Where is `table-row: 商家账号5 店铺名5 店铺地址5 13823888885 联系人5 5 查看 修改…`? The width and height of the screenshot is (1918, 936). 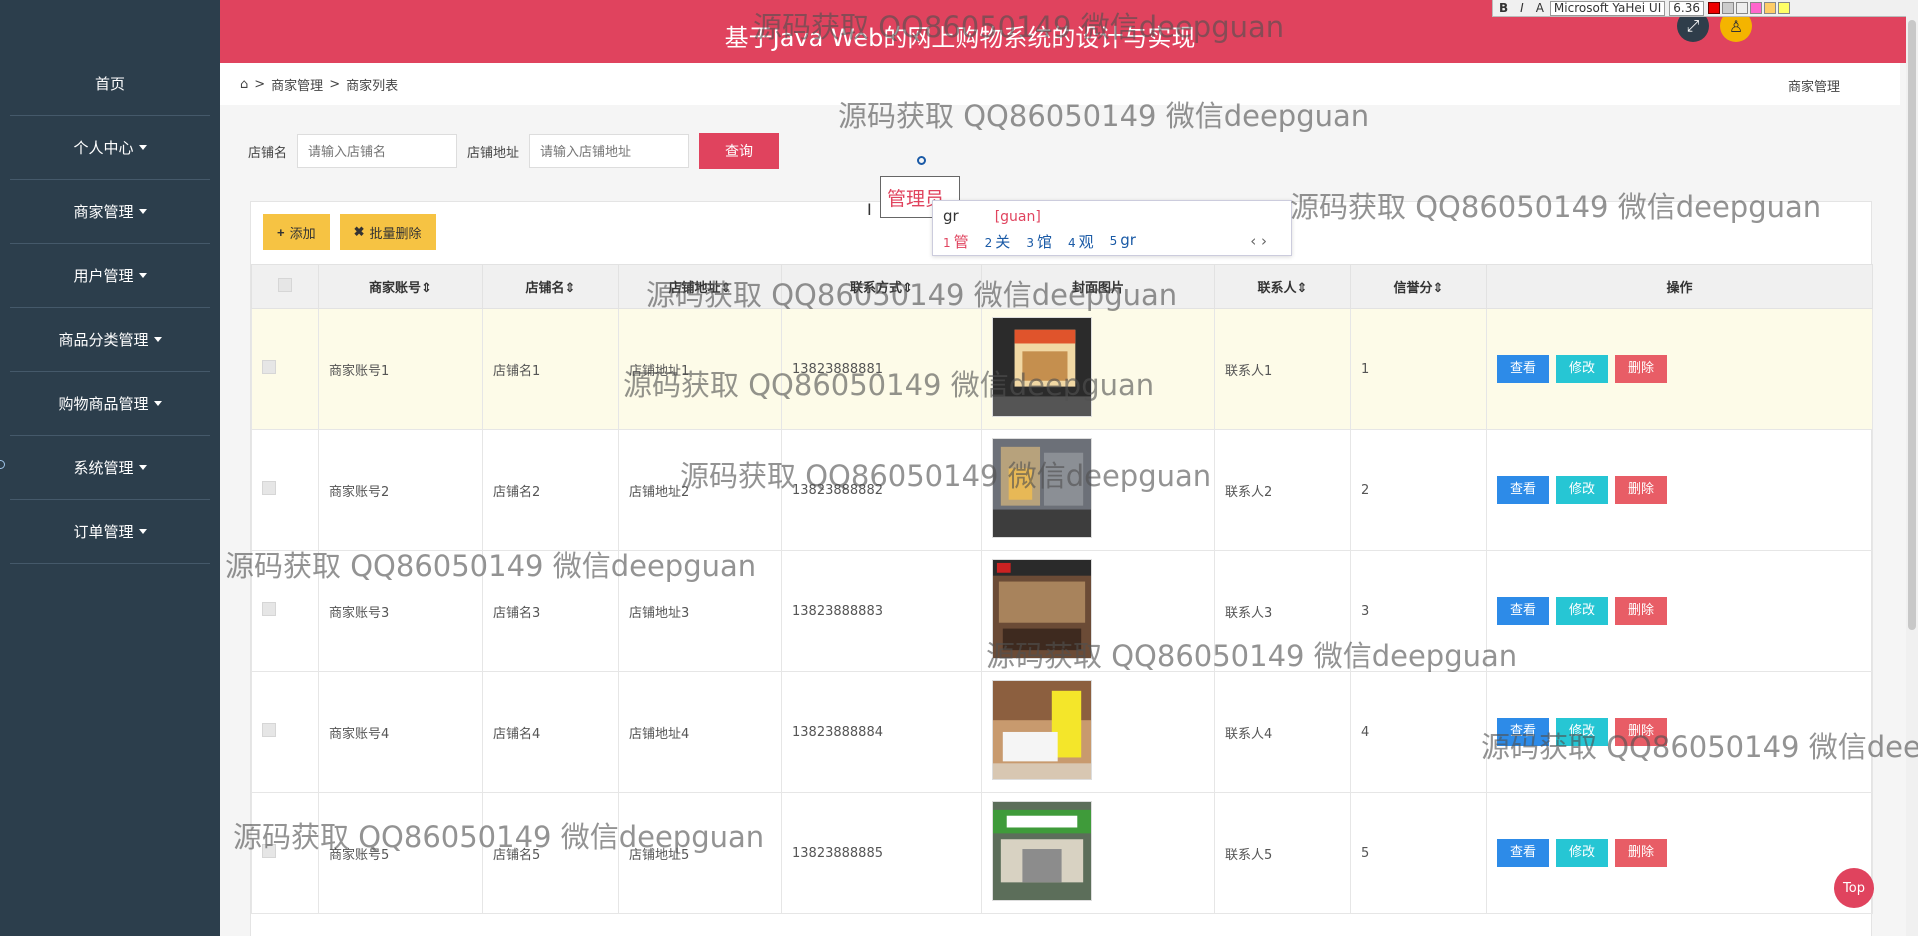 table-row: 商家账号5 店铺名5 店铺地址5 13823888885 联系人5 5 查看 修改… is located at coordinates (1062, 853).